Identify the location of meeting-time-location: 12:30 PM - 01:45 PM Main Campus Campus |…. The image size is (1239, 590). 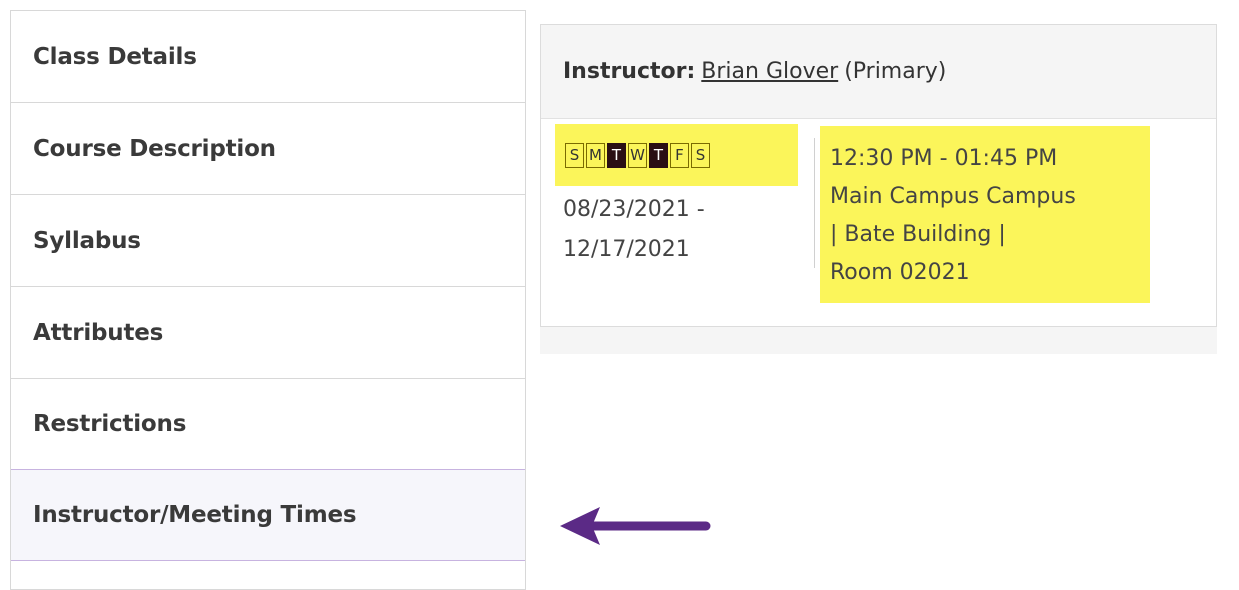
(988, 216).